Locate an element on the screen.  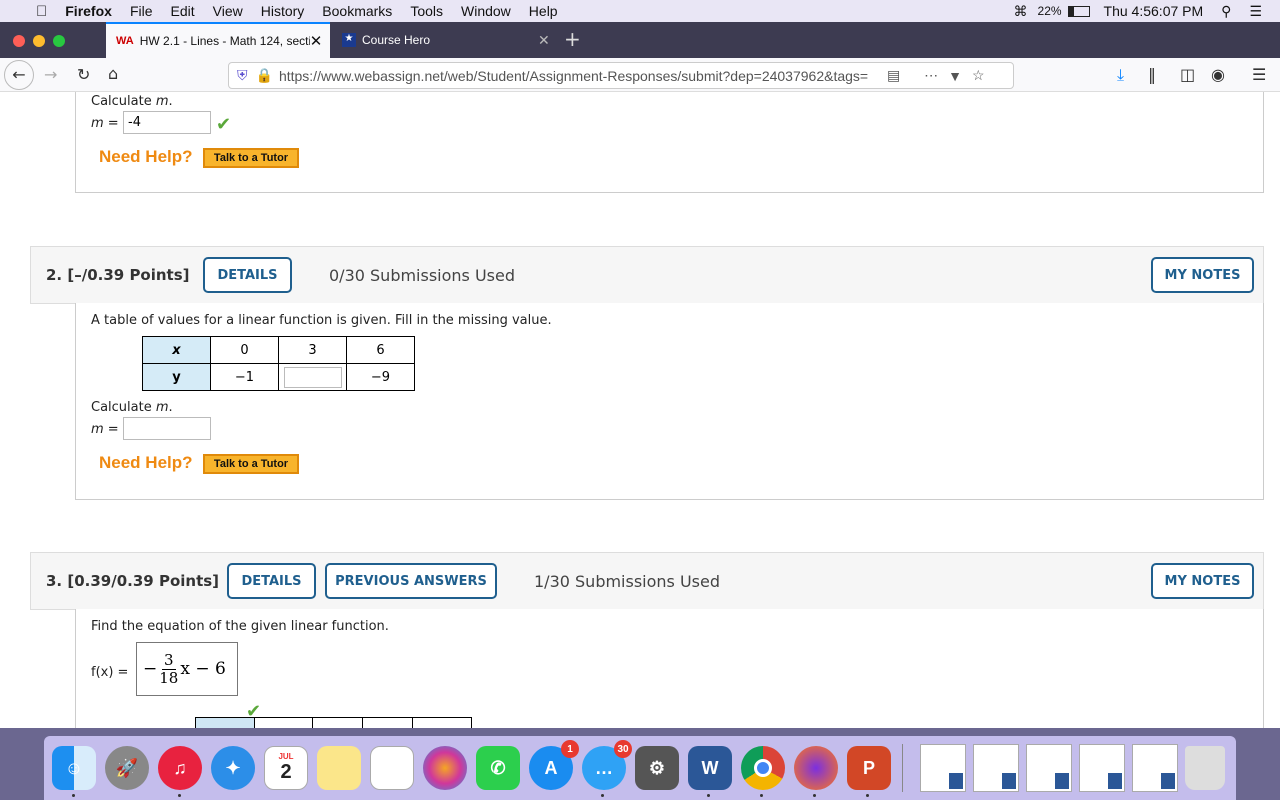
q3-f-label: f(x) = is located at coordinates (110, 672).